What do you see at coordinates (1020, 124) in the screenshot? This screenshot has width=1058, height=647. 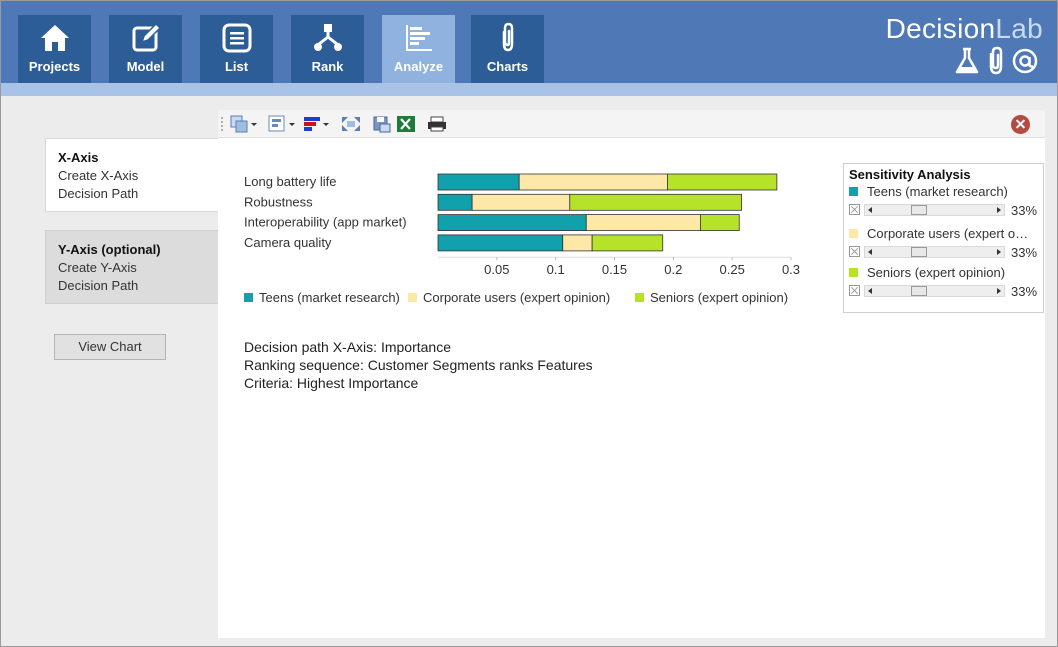 I see `close-icon` at bounding box center [1020, 124].